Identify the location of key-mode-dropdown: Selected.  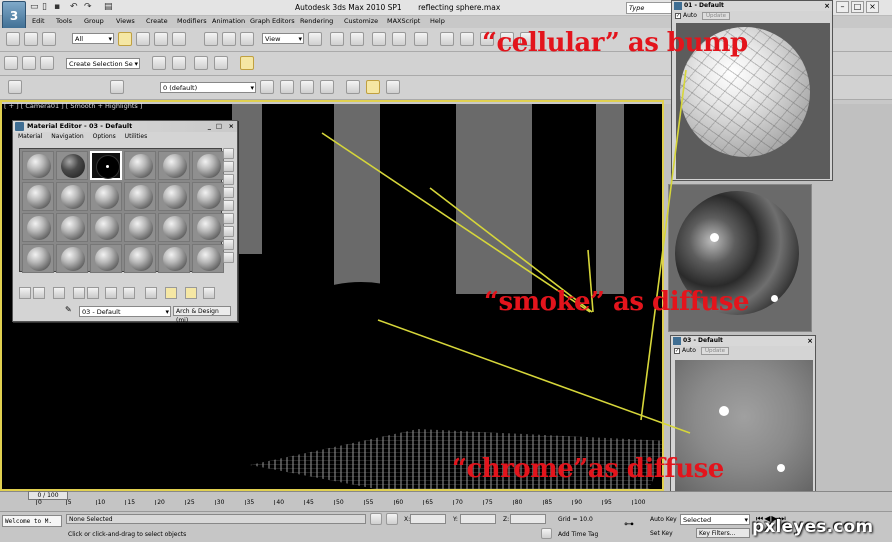
(715, 519).